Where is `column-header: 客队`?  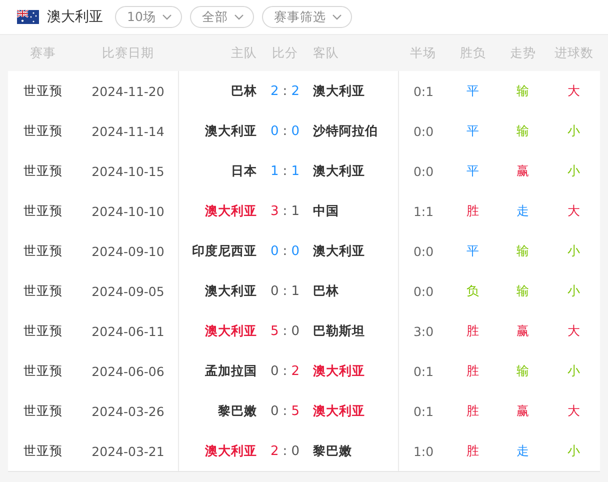
column-header: 客队 is located at coordinates (326, 53).